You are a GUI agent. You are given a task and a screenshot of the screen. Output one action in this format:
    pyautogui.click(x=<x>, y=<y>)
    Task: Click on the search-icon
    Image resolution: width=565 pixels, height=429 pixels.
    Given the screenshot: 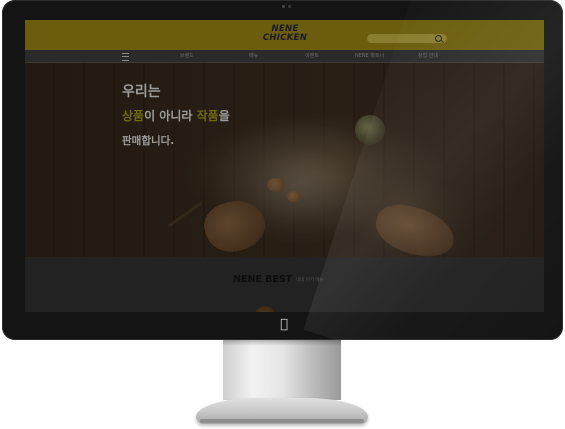 What is the action you would take?
    pyautogui.click(x=438, y=38)
    